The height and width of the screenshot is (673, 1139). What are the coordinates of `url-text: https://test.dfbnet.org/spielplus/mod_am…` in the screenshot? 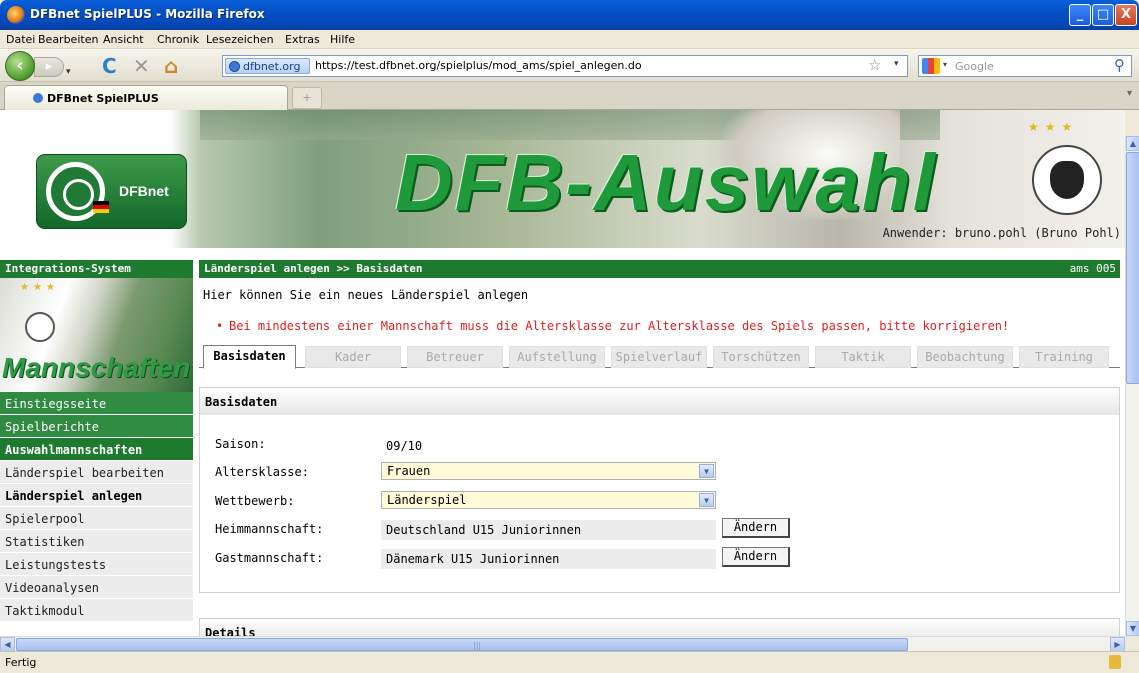 It's located at (478, 65).